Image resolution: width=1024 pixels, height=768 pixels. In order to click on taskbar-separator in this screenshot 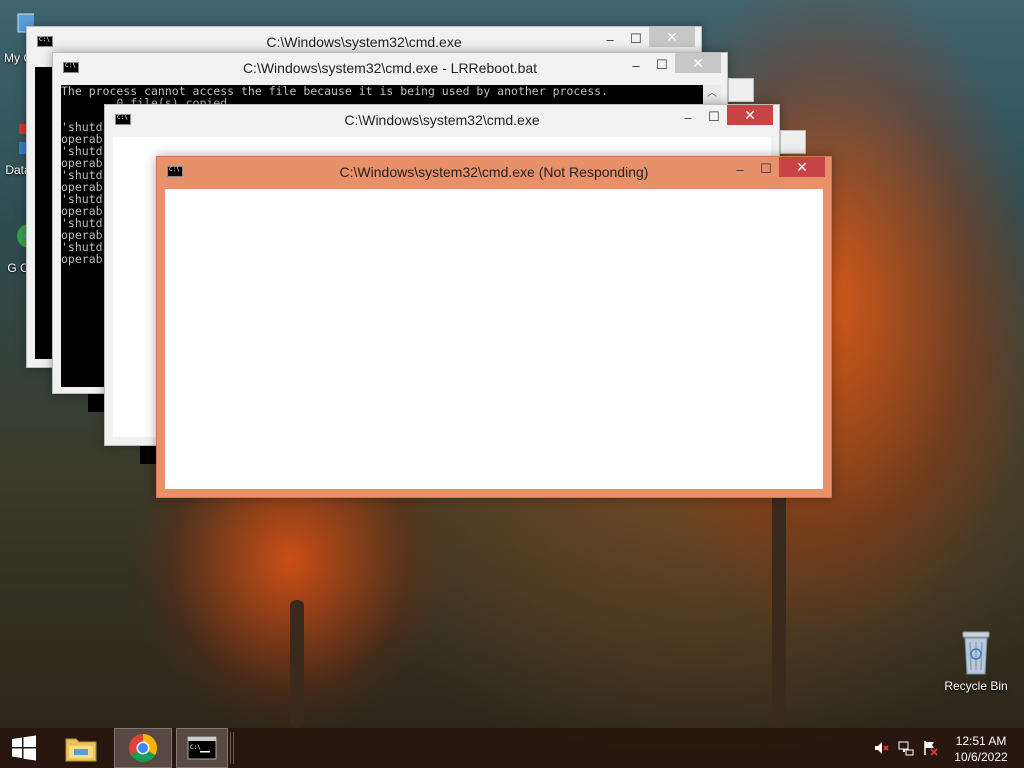, I will do `click(232, 748)`.